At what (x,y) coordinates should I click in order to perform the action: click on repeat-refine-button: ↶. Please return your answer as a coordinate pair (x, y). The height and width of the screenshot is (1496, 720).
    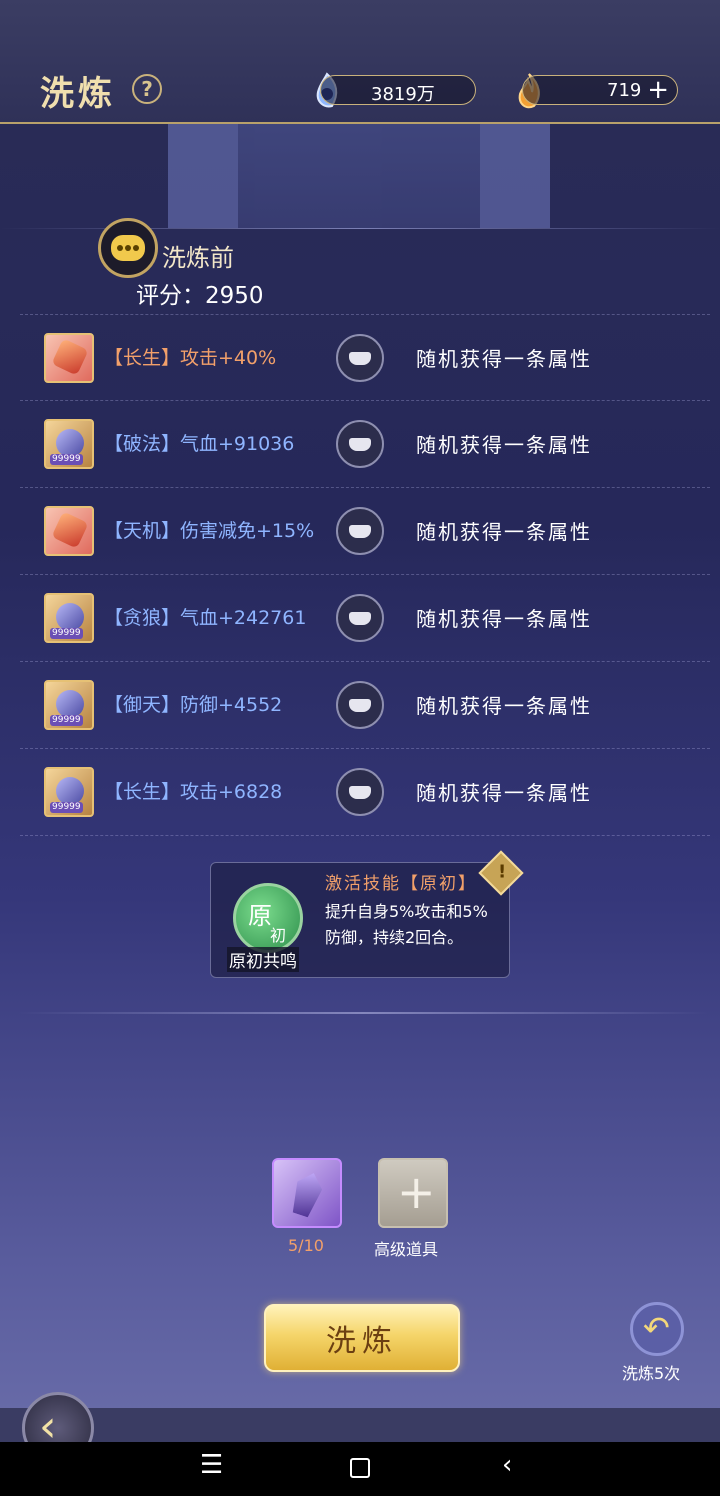
    Looking at the image, I should click on (657, 1329).